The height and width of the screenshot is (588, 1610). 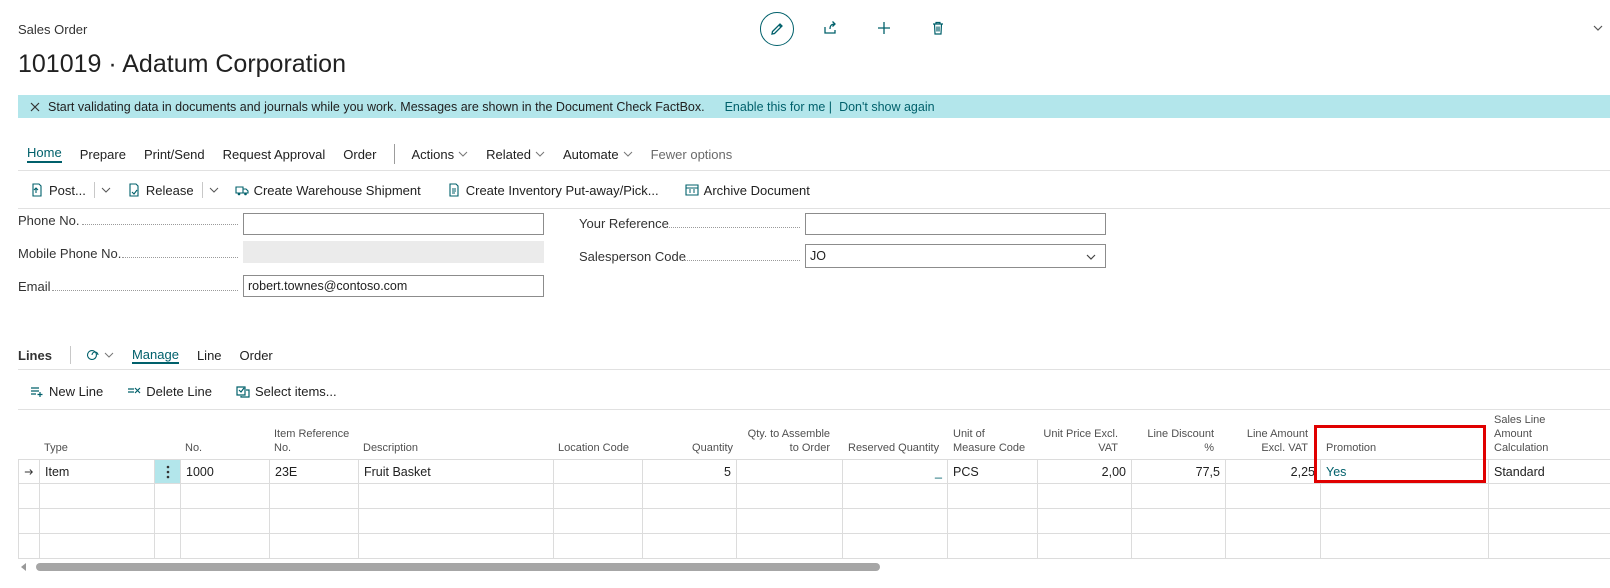 I want to click on email-field: robert.townes@contoso.com, so click(x=393, y=286).